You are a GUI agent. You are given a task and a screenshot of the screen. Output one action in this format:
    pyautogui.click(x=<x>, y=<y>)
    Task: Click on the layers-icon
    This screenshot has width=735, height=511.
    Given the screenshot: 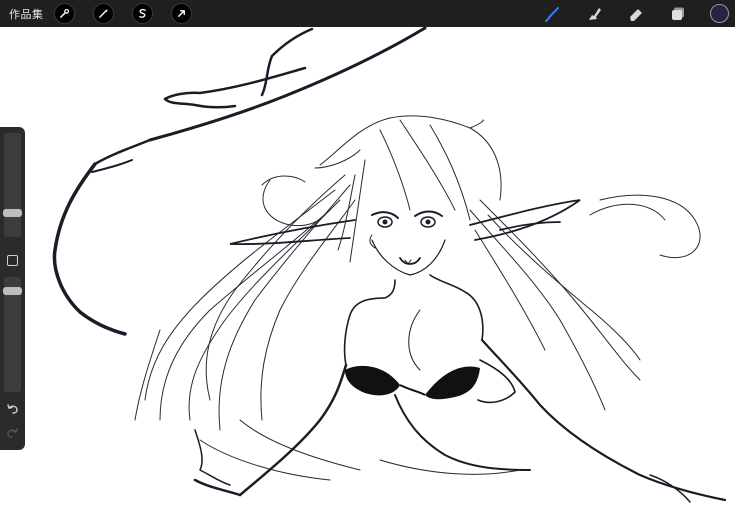 What is the action you would take?
    pyautogui.click(x=678, y=13)
    